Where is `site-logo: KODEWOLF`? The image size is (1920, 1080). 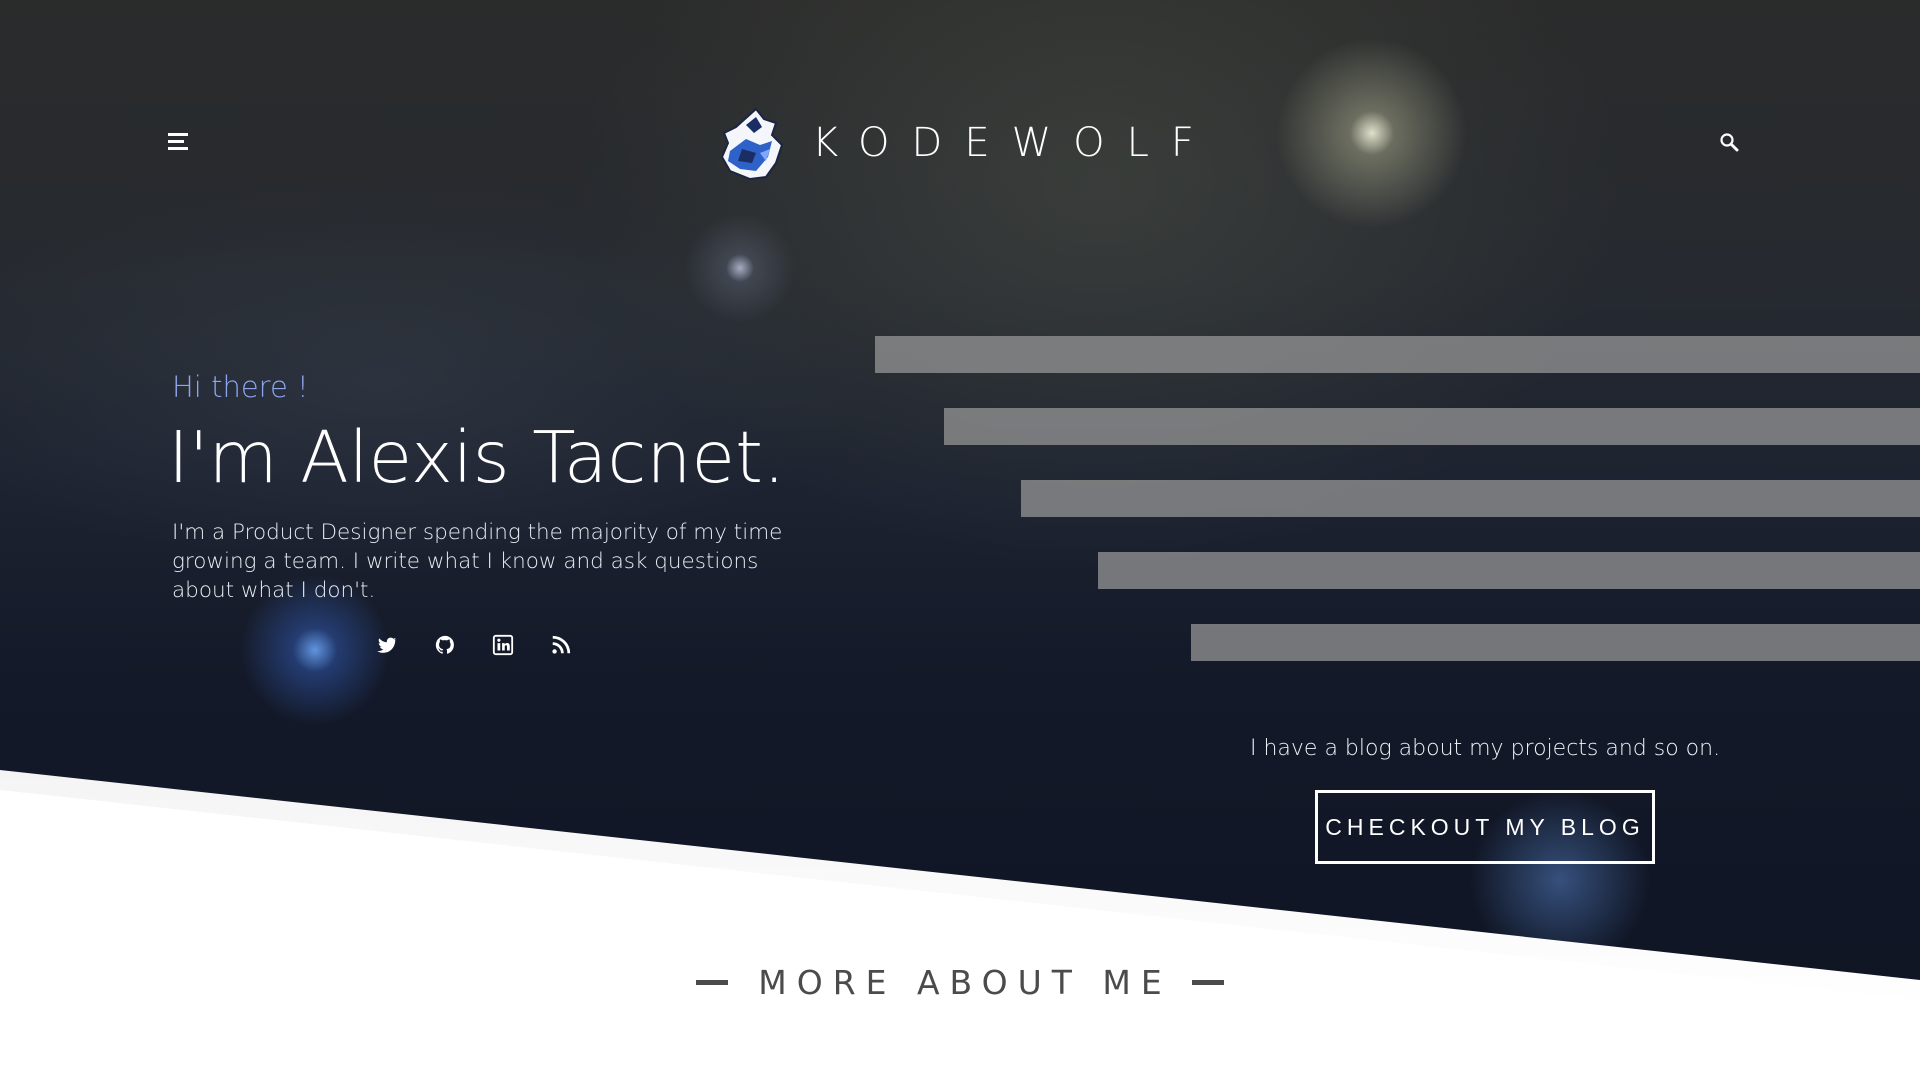 site-logo: KODEWOLF is located at coordinates (966, 143).